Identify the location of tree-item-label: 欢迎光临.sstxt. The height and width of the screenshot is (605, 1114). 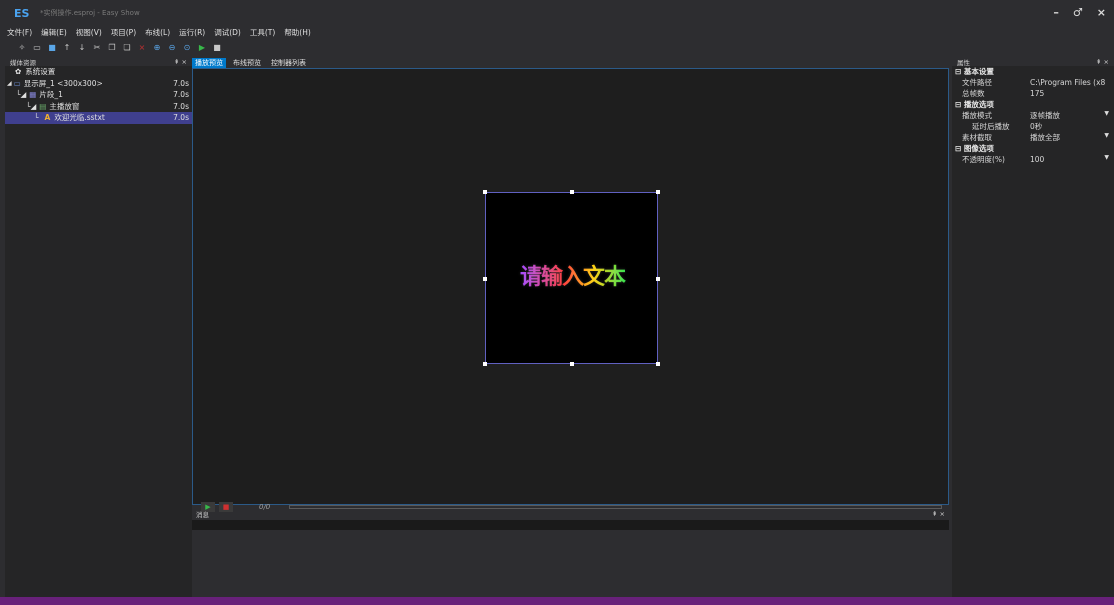
(79, 118).